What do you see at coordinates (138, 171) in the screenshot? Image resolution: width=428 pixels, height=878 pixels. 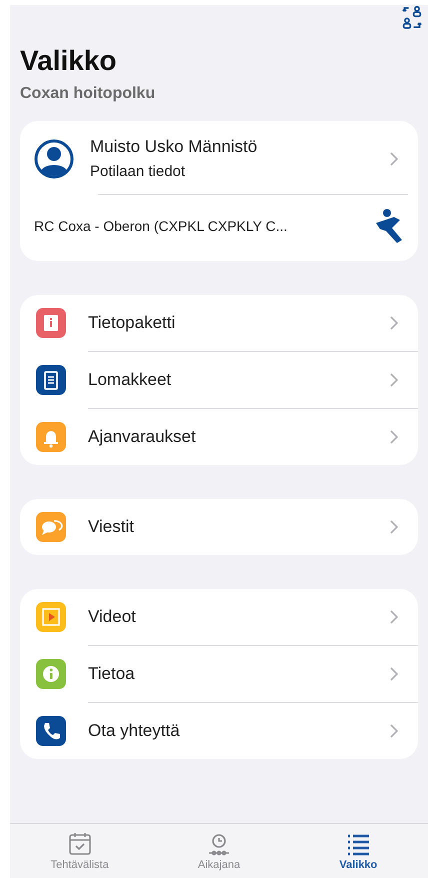 I see `patient-caption: Potilaan tiedot` at bounding box center [138, 171].